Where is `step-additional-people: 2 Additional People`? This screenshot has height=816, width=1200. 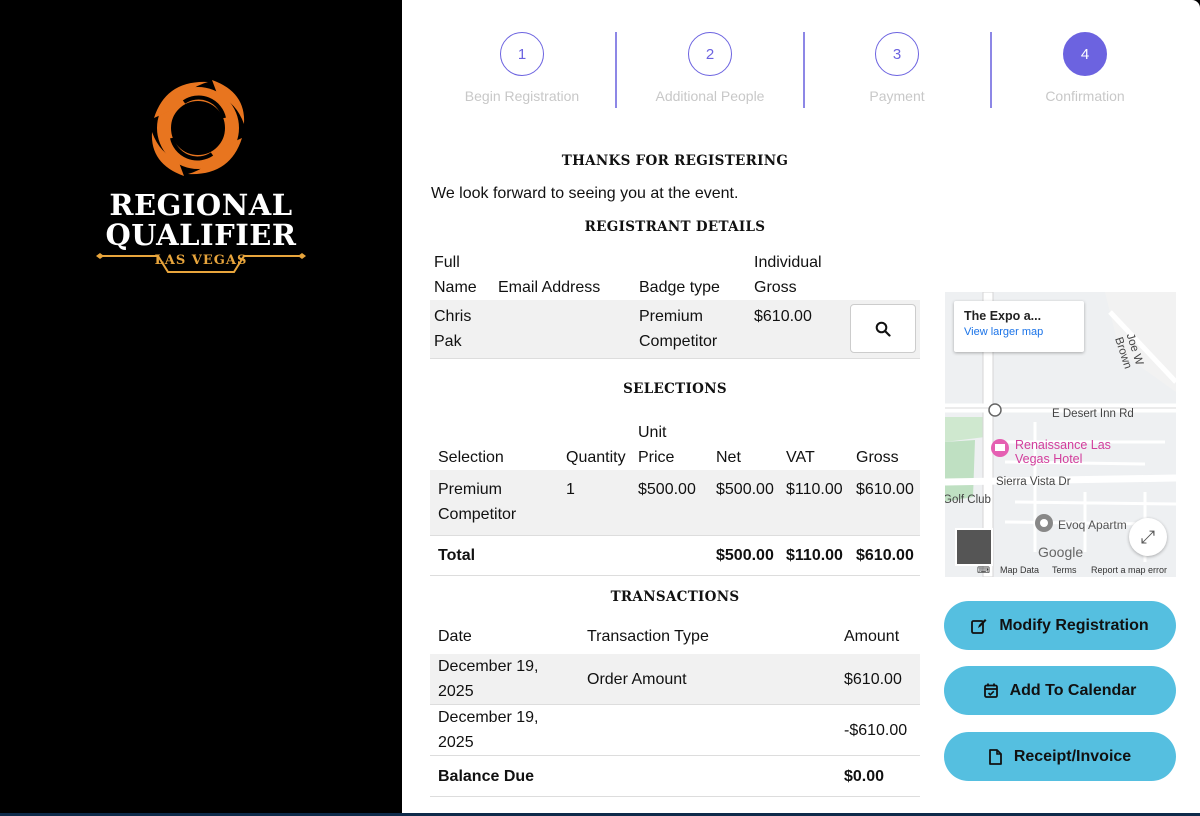 step-additional-people: 2 Additional People is located at coordinates (710, 68).